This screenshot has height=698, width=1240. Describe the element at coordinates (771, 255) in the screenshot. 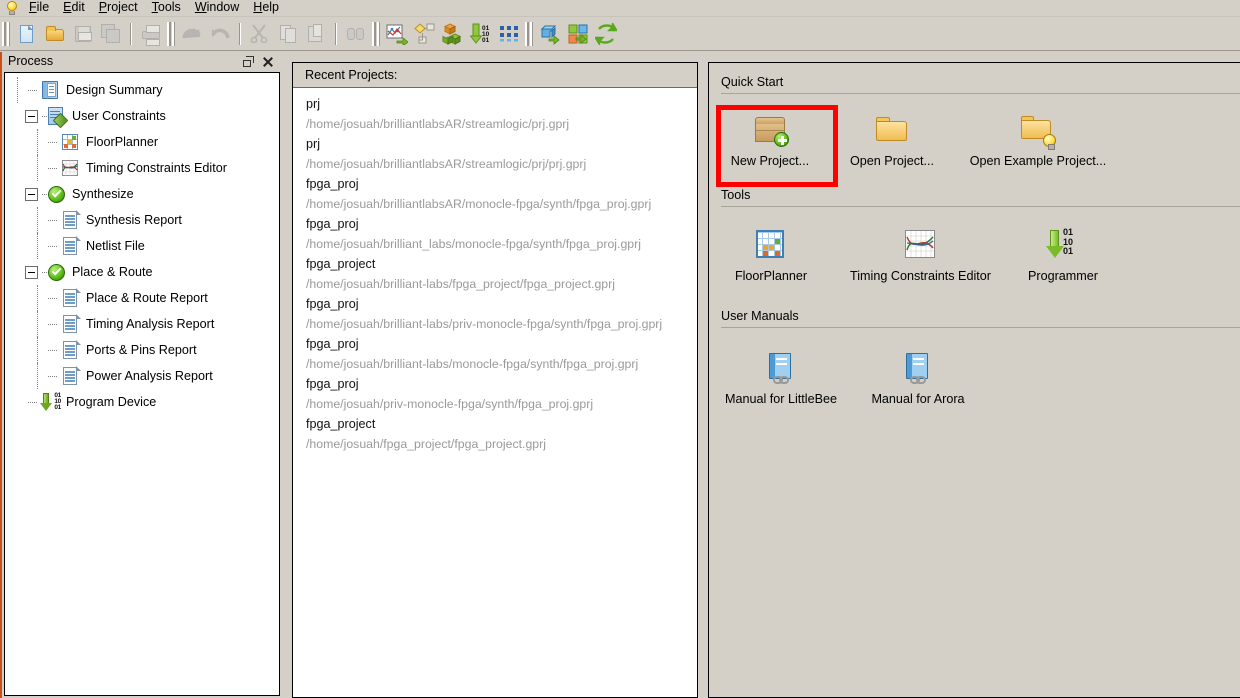

I see `floorplanner-tile: FloorPlanner` at that location.